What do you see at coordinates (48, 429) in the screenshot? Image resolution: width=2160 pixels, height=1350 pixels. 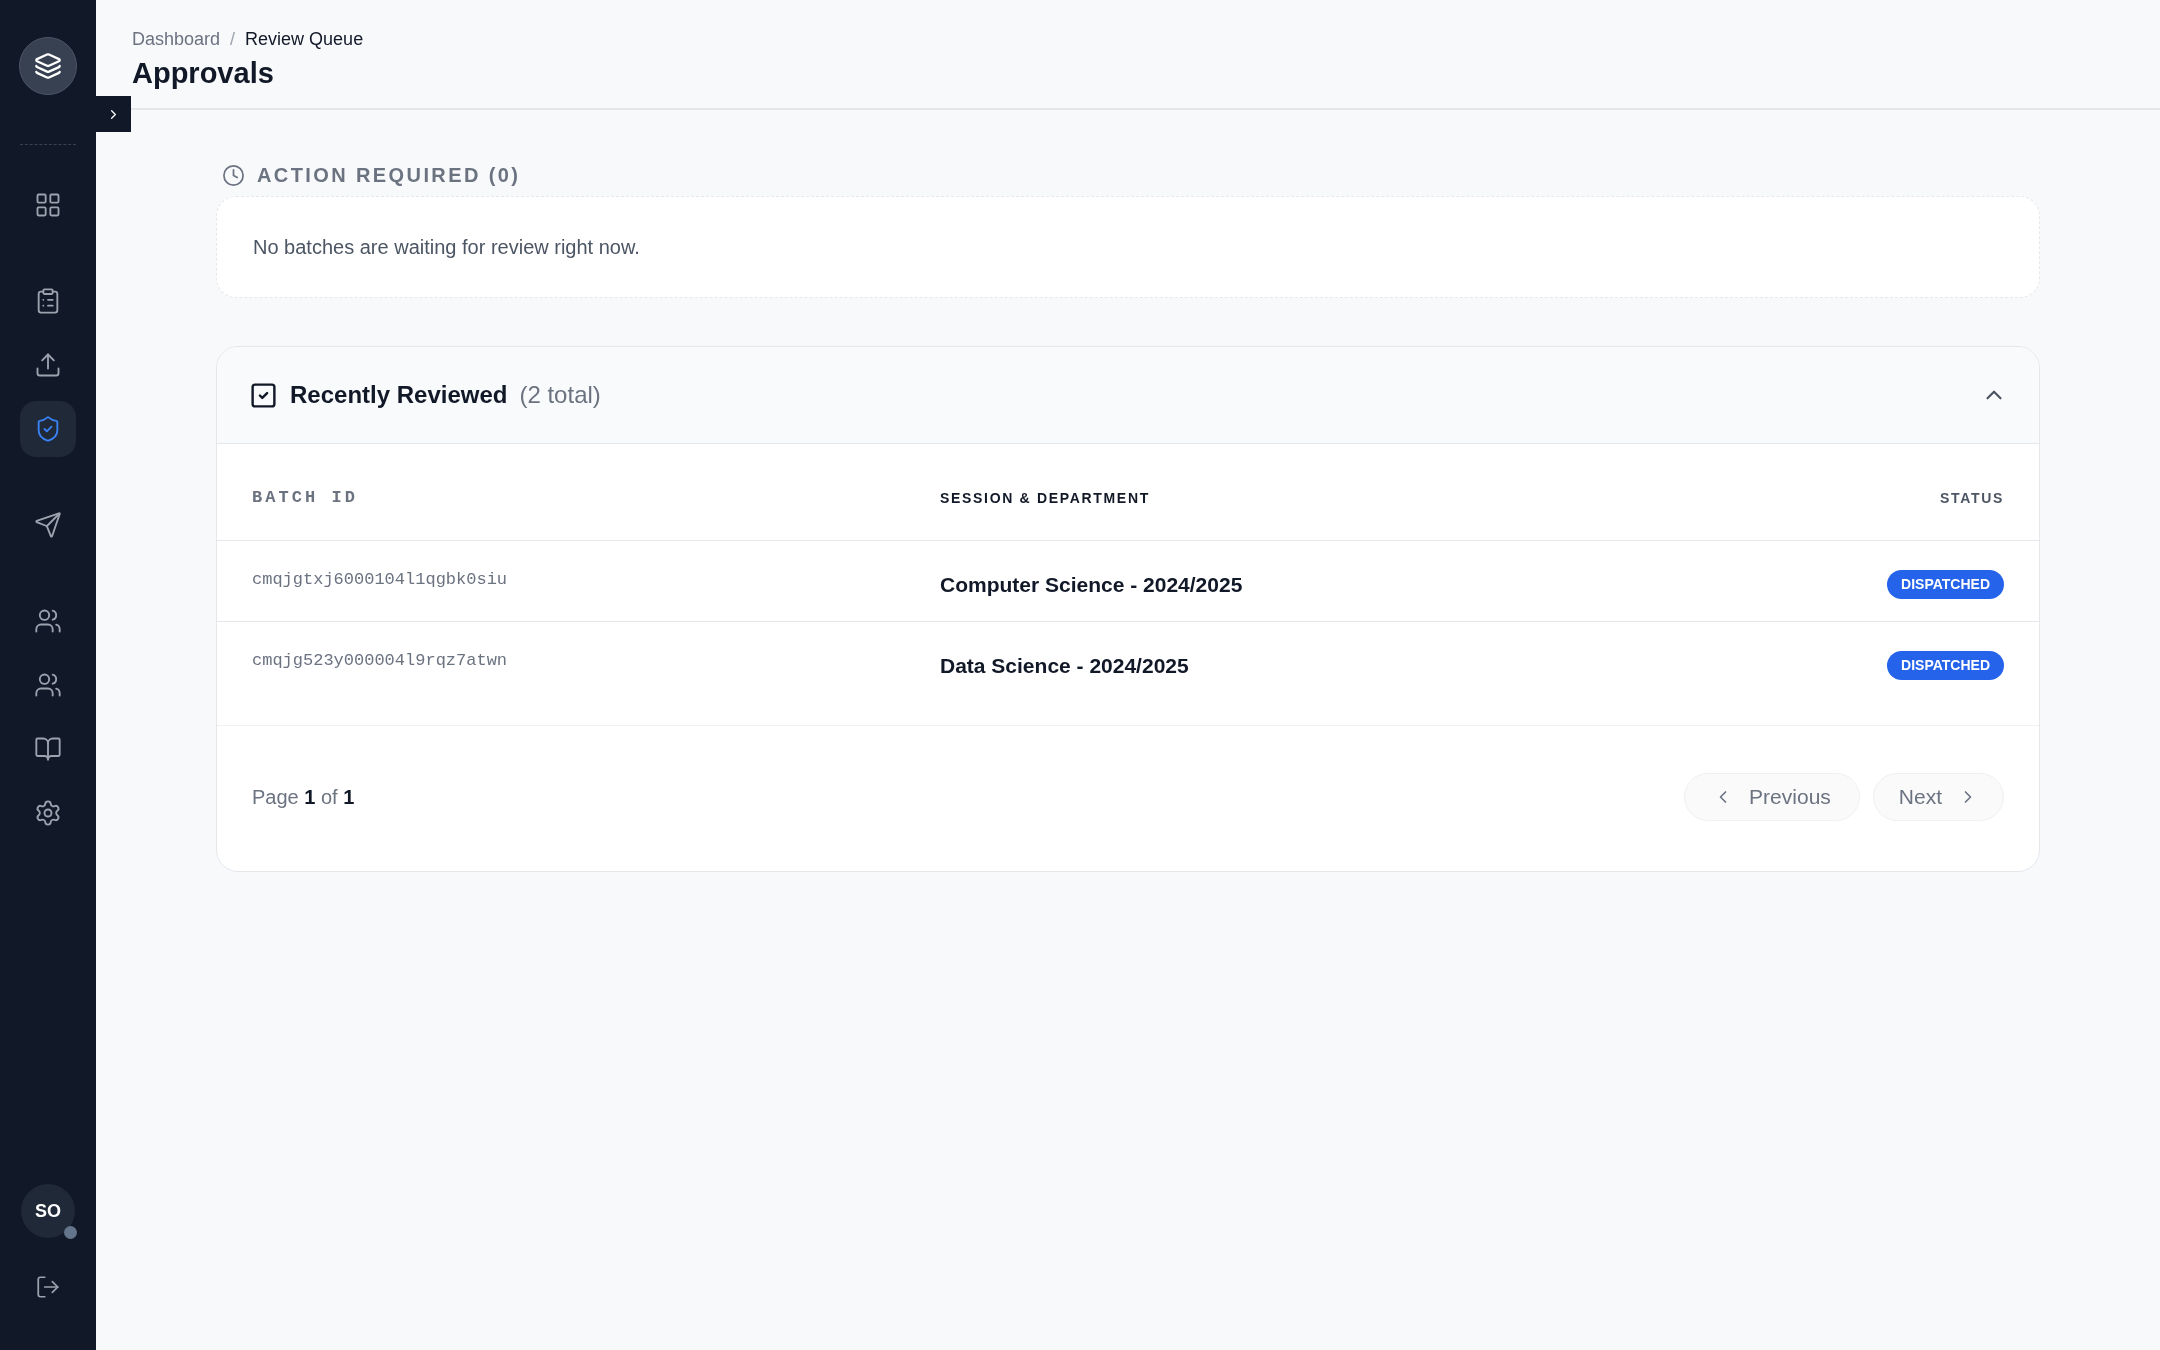 I see `sidebar-item` at bounding box center [48, 429].